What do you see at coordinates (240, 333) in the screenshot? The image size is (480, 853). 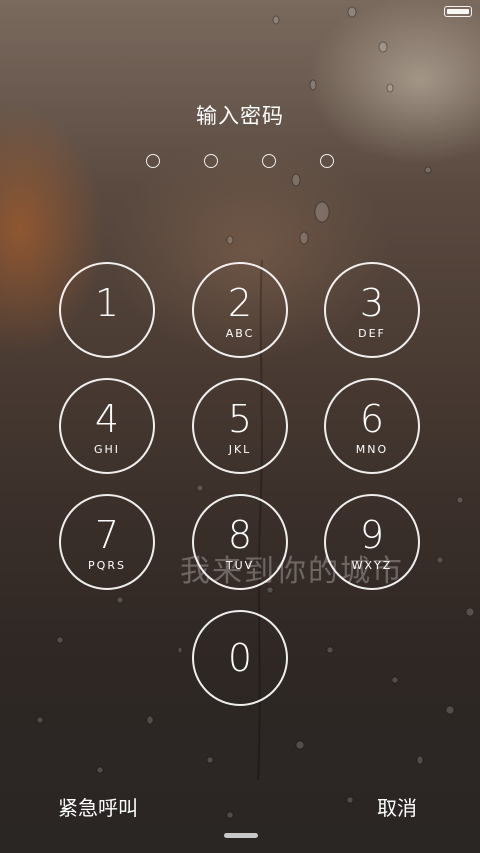 I see `key-letters: ABC` at bounding box center [240, 333].